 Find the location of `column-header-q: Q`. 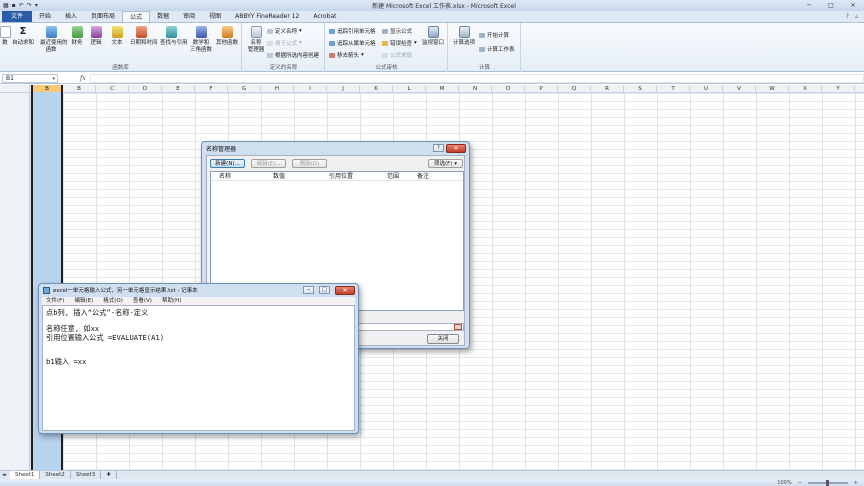

column-header-q: Q is located at coordinates (574, 89).